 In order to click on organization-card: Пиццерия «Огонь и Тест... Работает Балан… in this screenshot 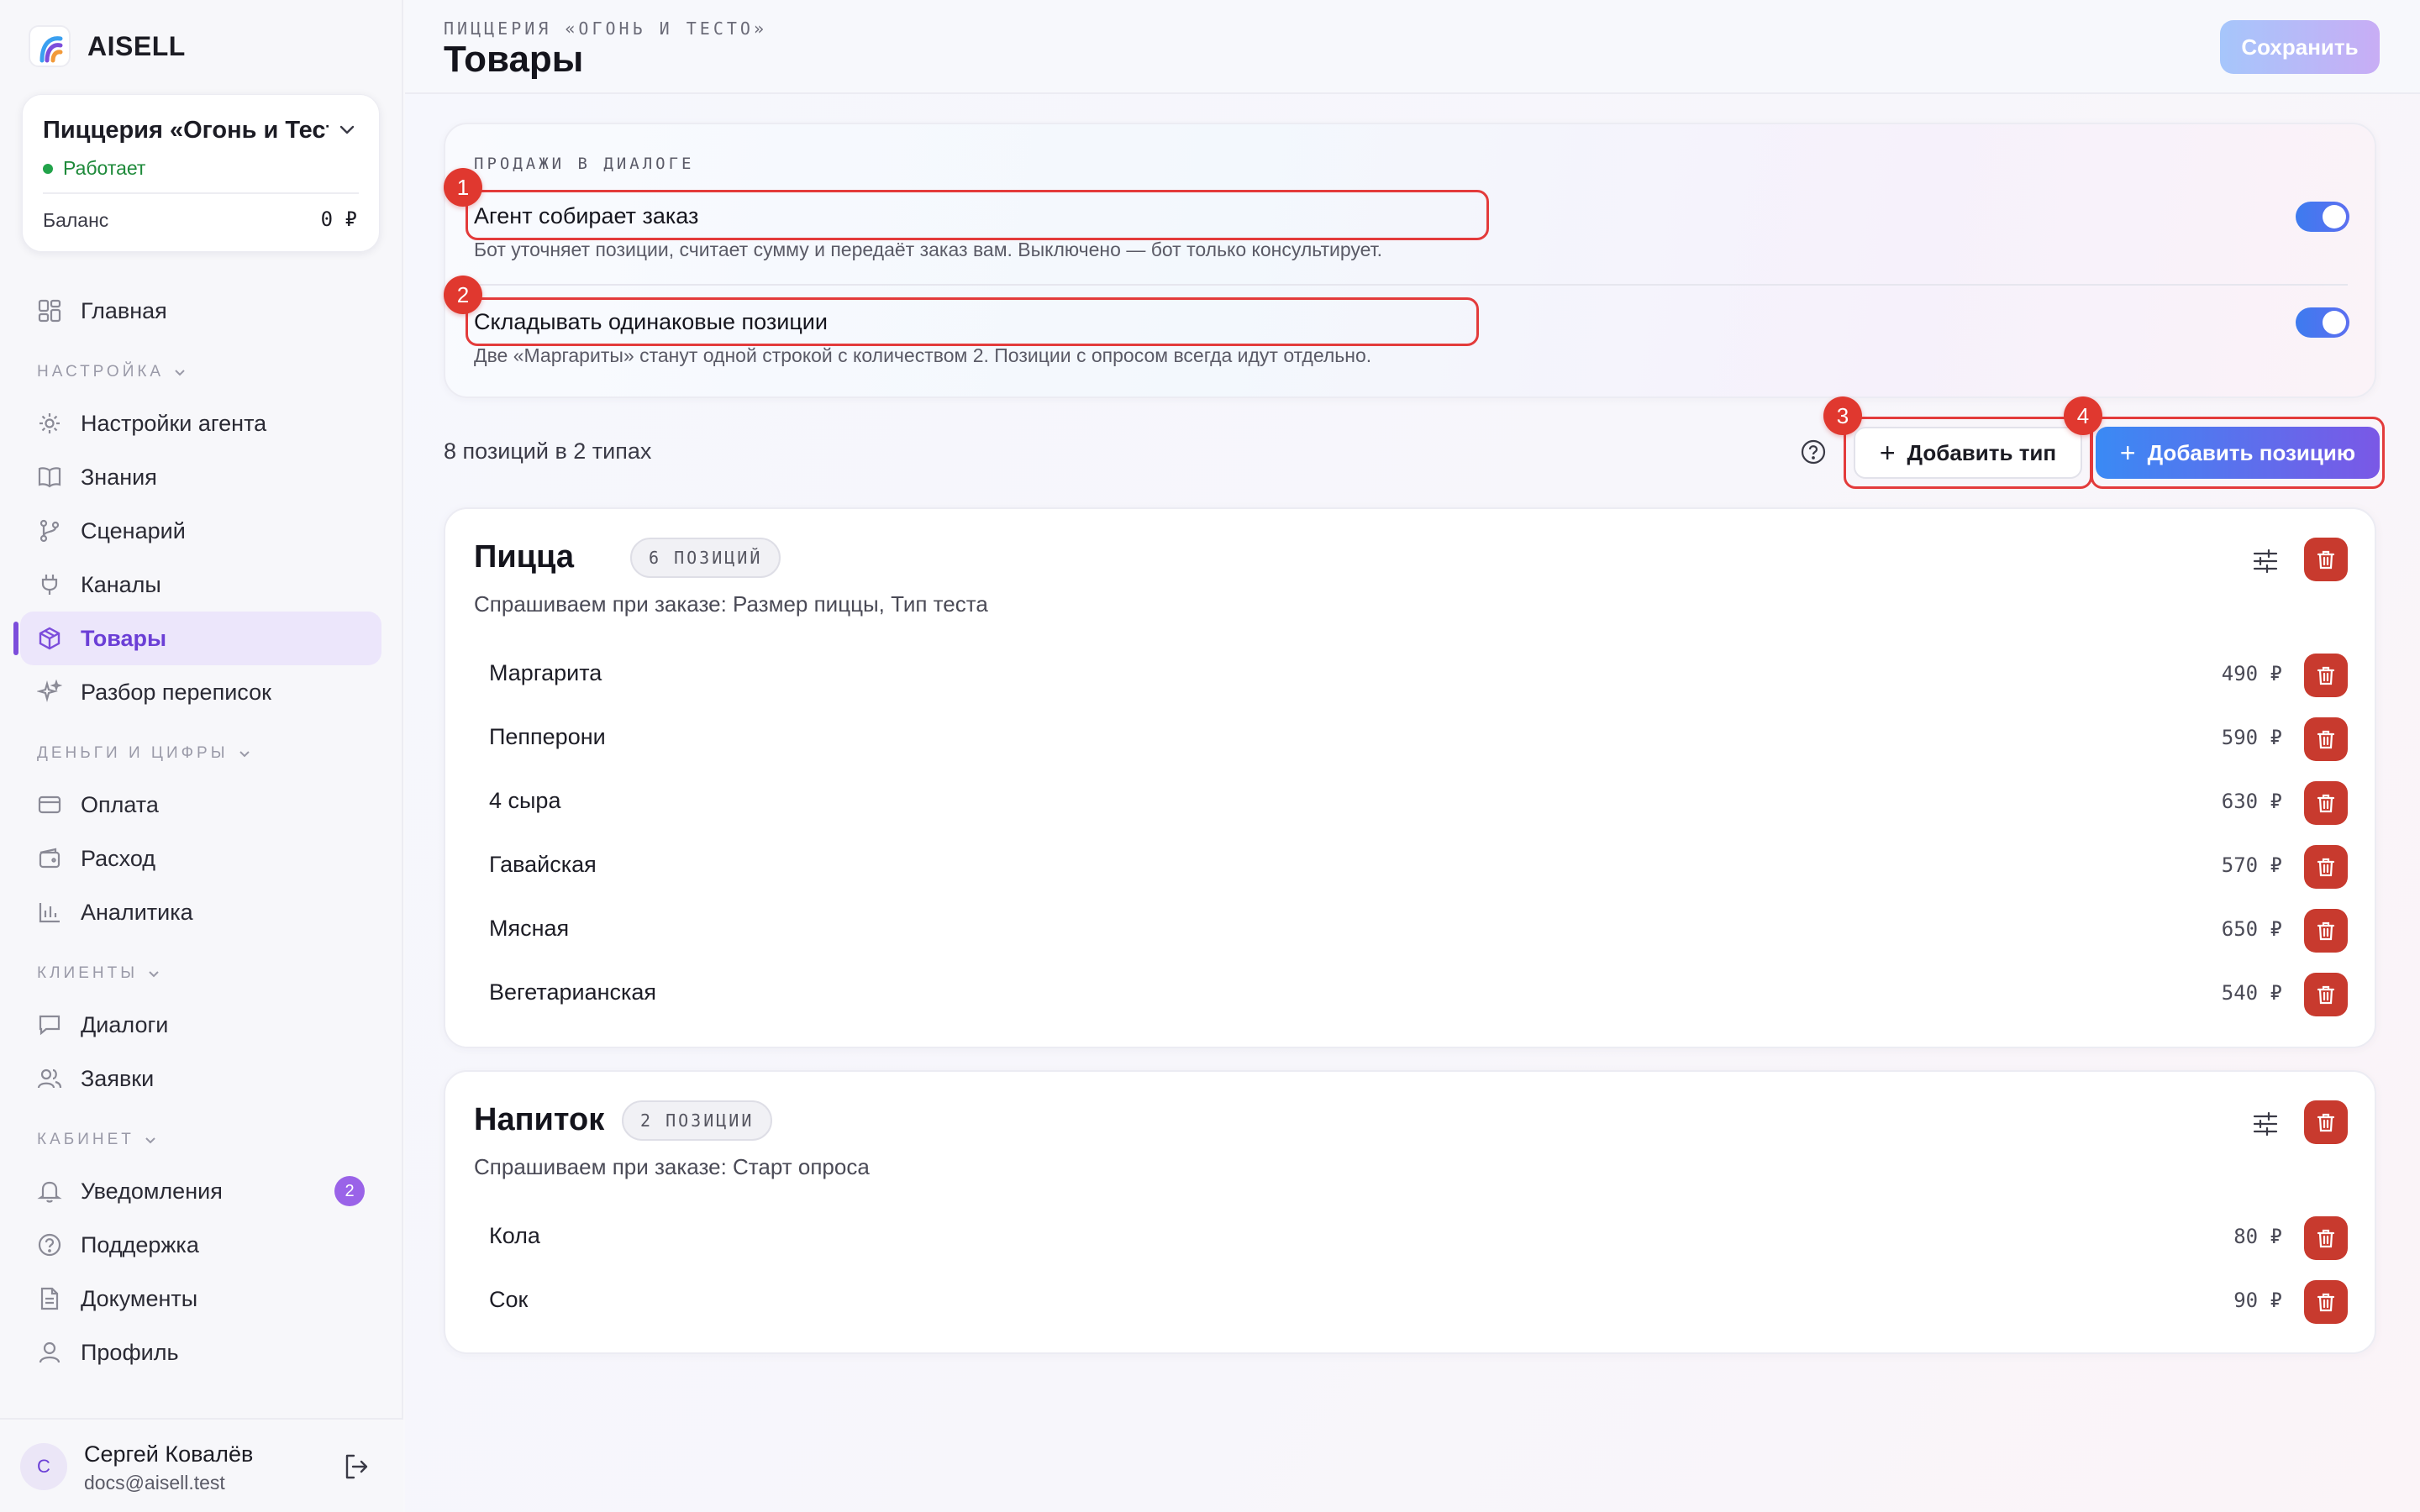, I will do `click(201, 173)`.